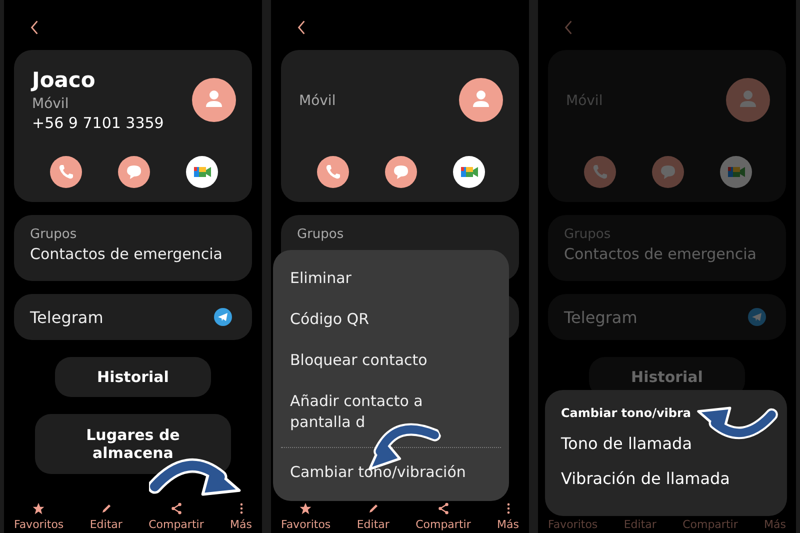  What do you see at coordinates (133, 444) in the screenshot?
I see `option-button: Lugares de almacena` at bounding box center [133, 444].